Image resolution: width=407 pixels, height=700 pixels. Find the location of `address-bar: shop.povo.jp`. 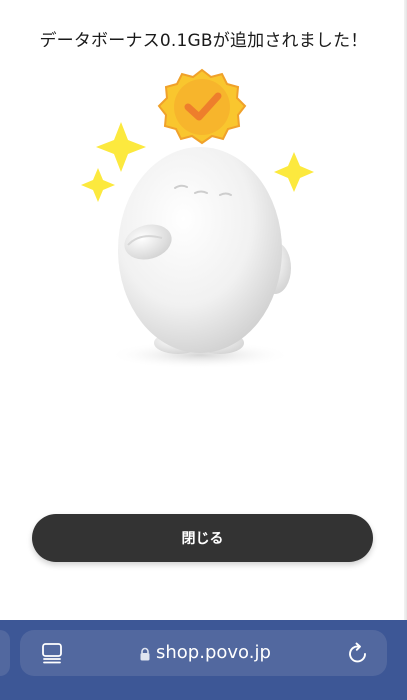

address-bar: shop.povo.jp is located at coordinates (203, 653).